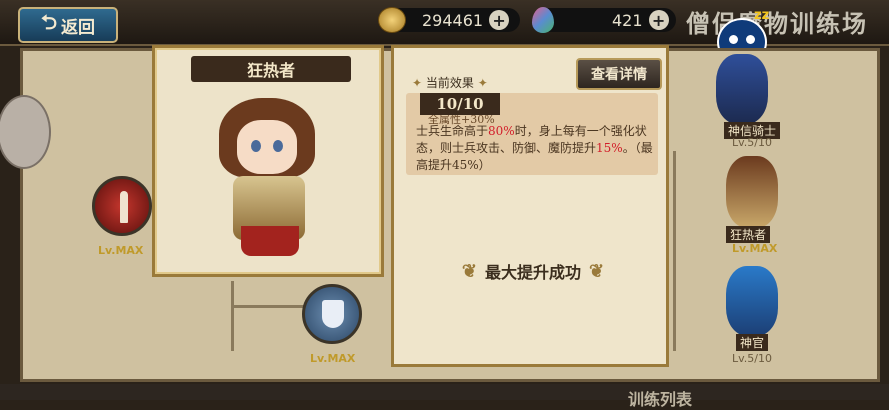 This screenshot has height=410, width=889. Describe the element at coordinates (752, 301) in the screenshot. I see `priest-portrait` at that location.